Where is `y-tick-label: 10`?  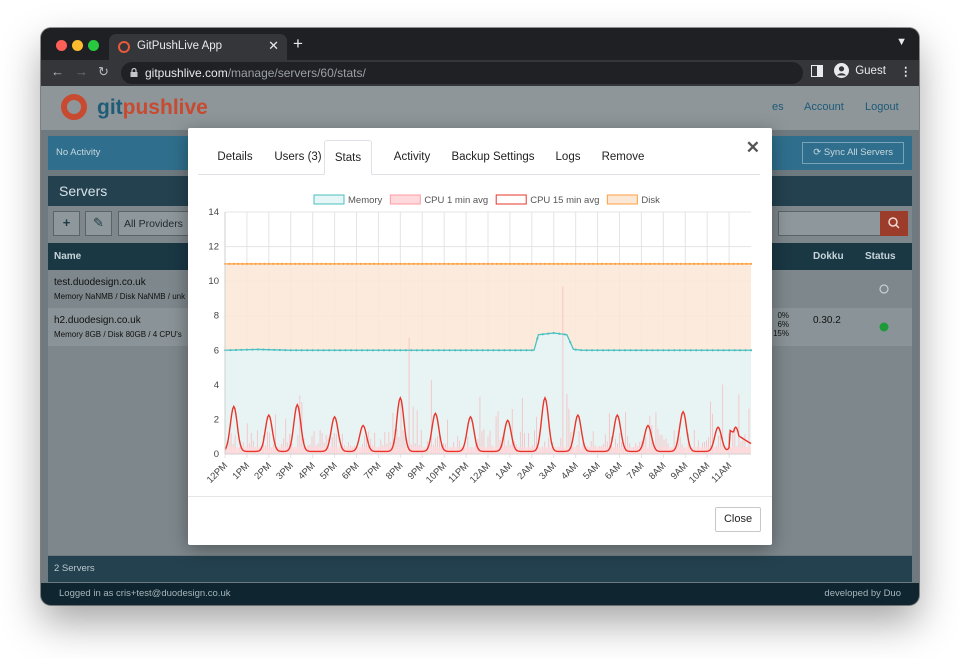 y-tick-label: 10 is located at coordinates (213, 281).